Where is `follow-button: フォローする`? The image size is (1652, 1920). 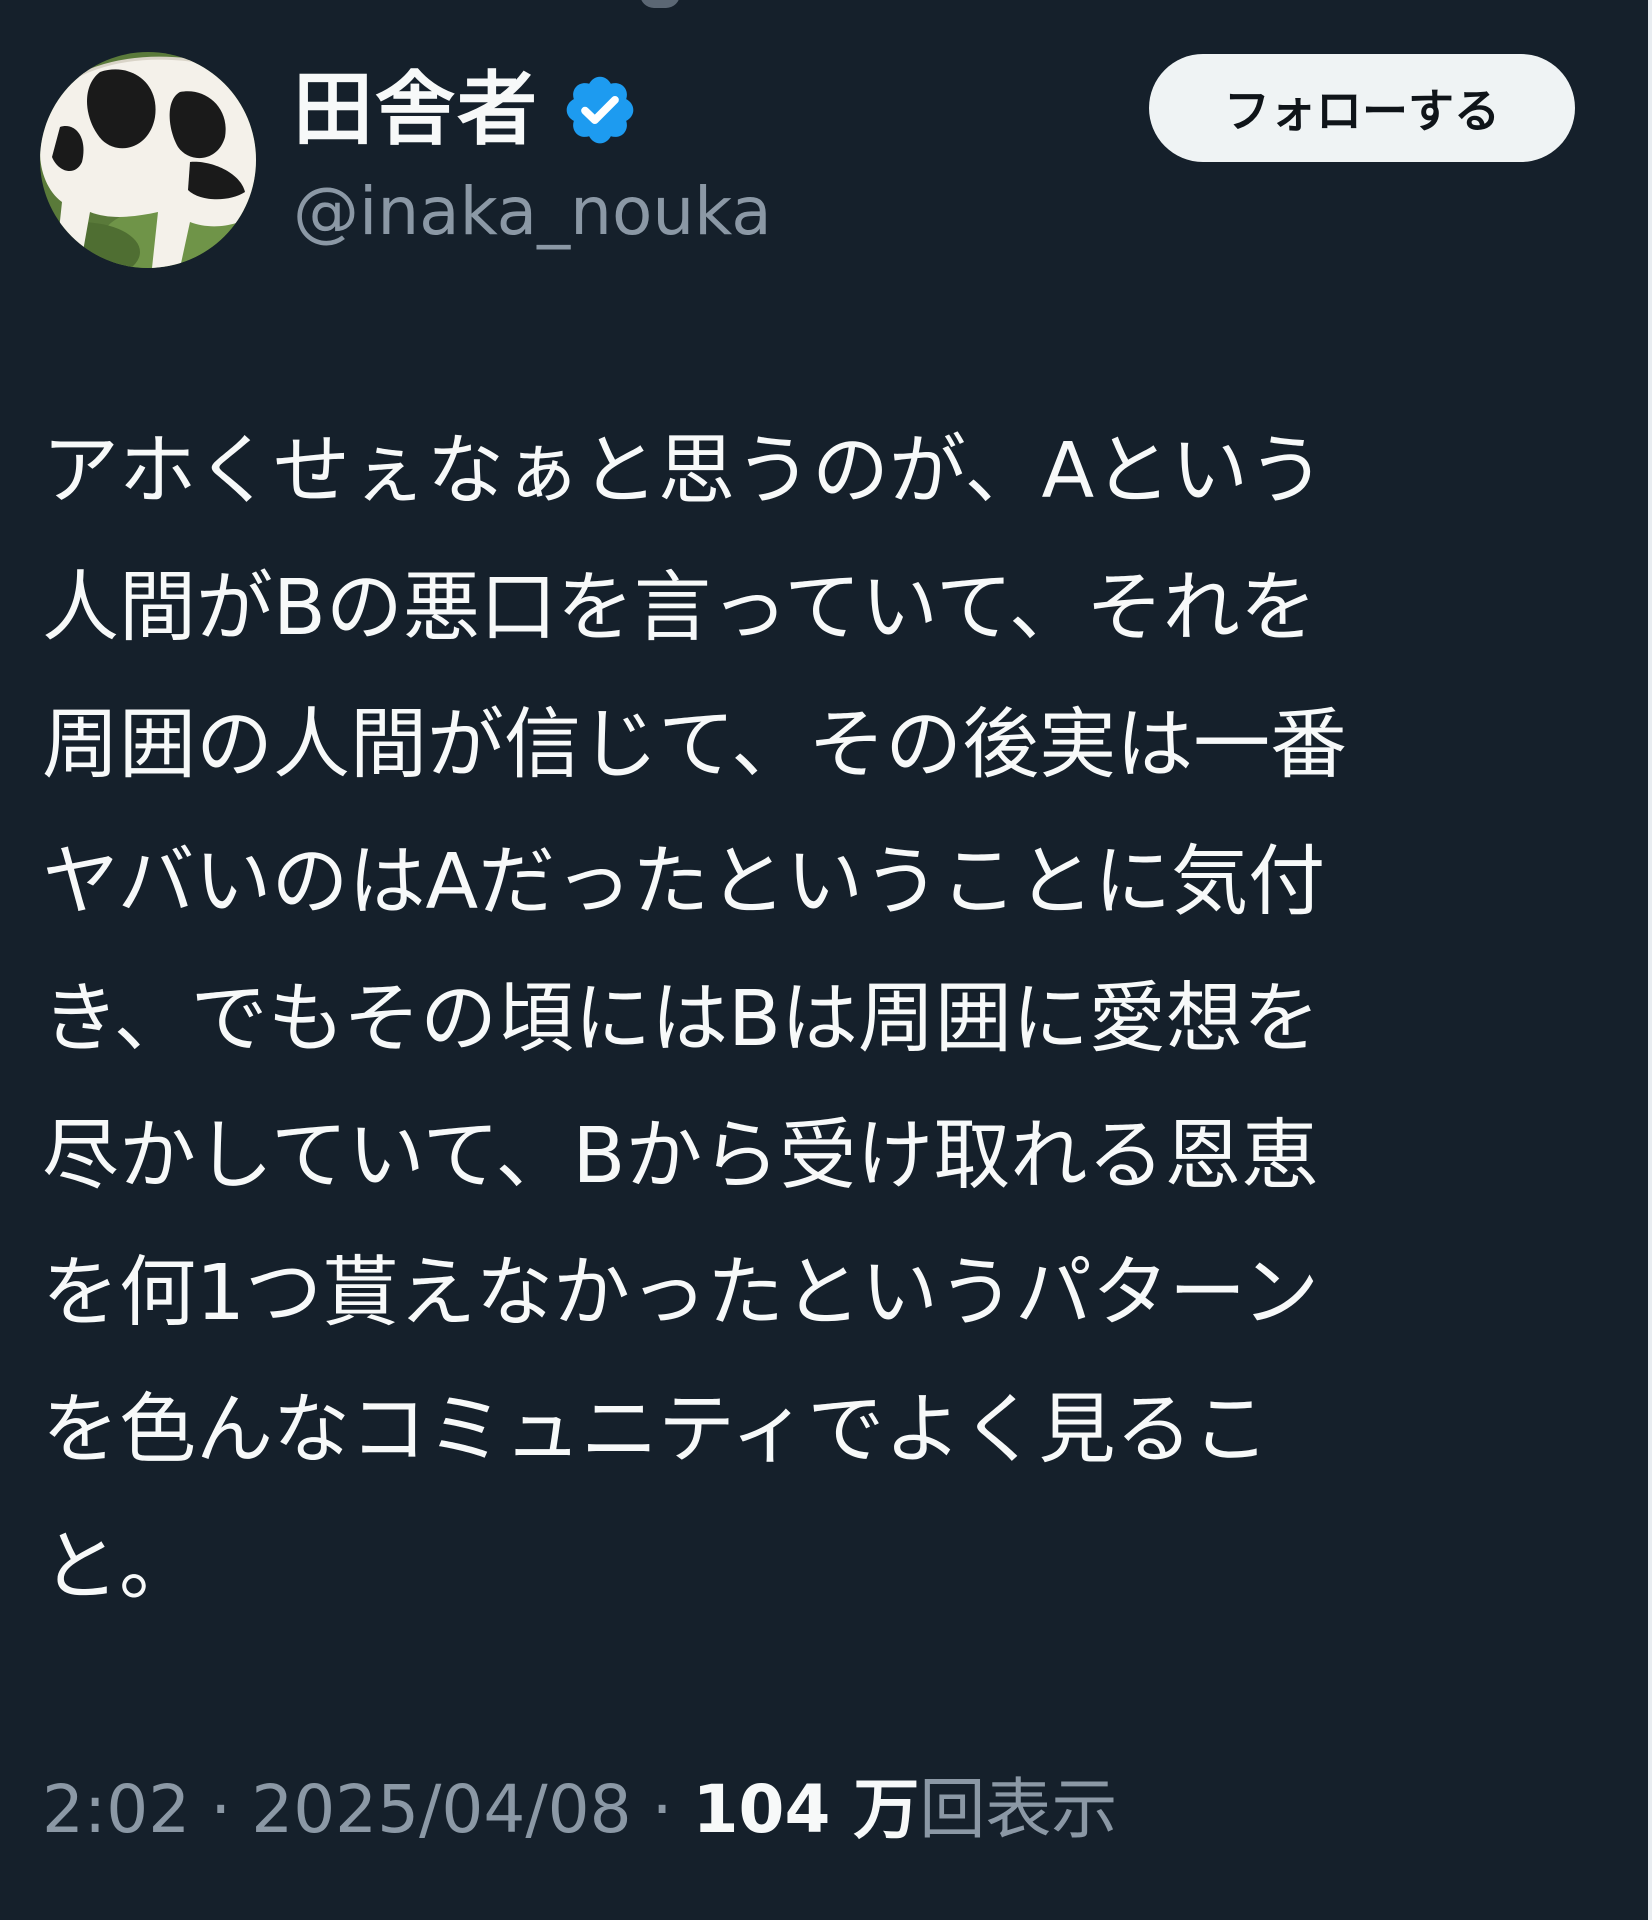
follow-button: フォローする is located at coordinates (1362, 108).